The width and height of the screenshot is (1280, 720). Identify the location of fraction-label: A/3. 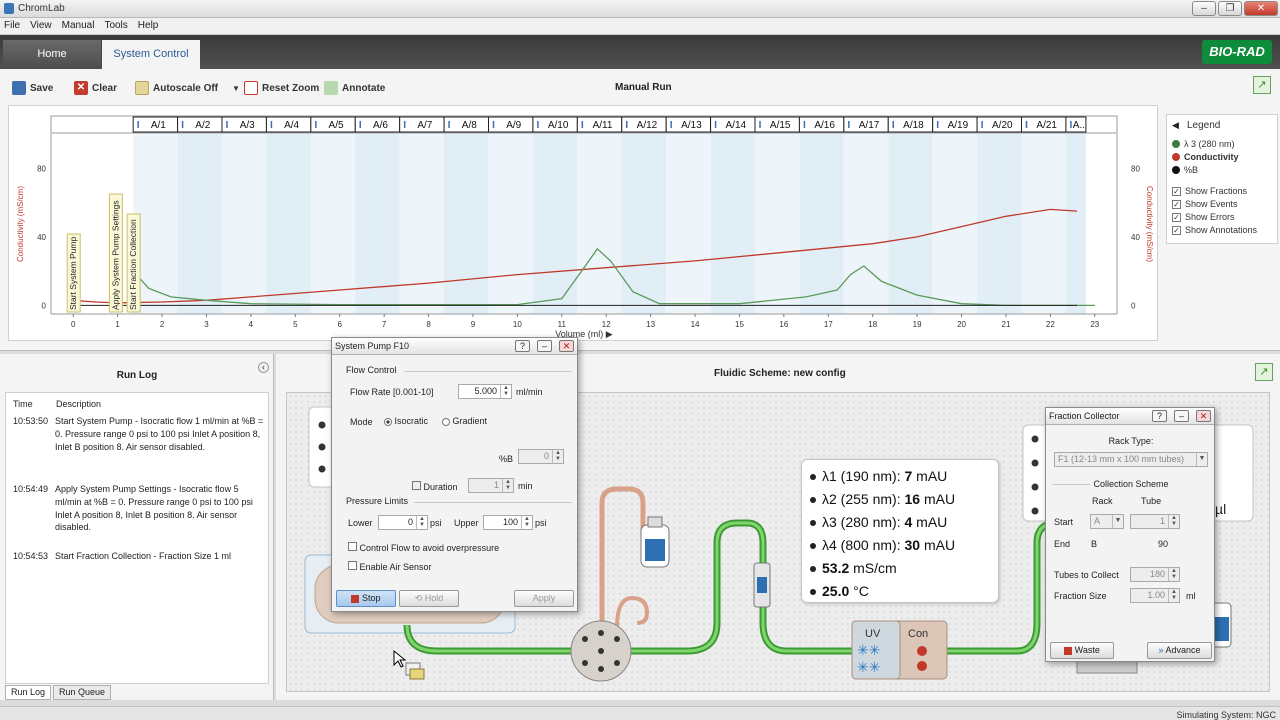
(247, 125).